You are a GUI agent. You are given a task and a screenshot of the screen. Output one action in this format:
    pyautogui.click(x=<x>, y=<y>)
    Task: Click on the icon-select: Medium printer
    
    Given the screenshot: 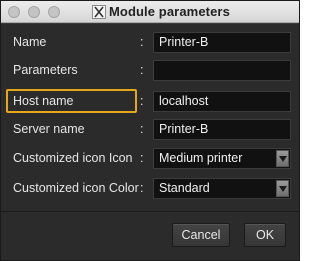 What is the action you would take?
    pyautogui.click(x=222, y=158)
    